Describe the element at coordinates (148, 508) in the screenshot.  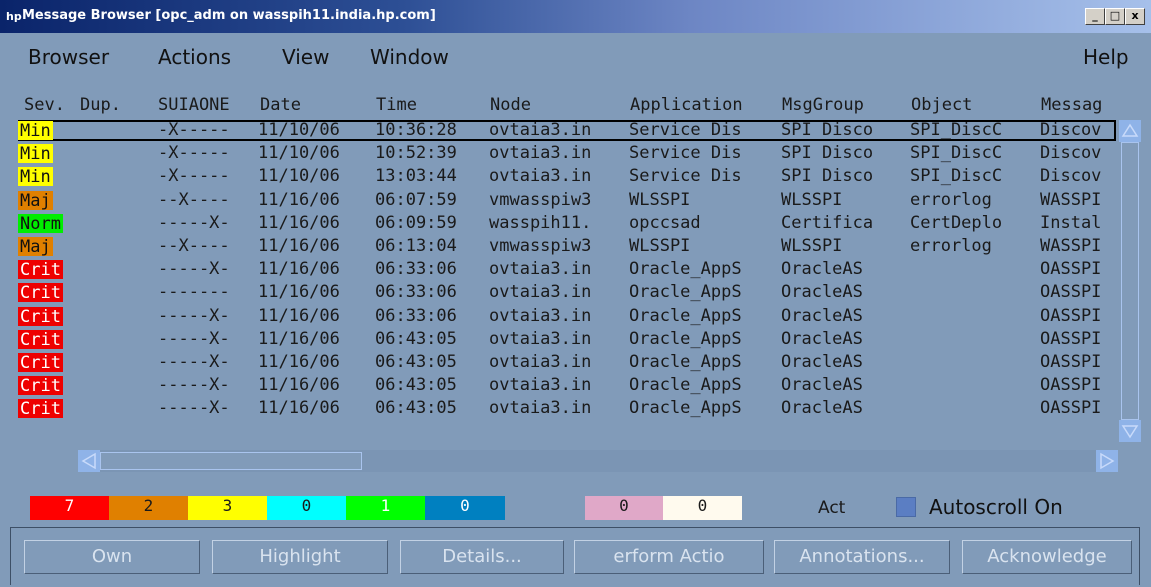
I see `count-major: 2` at that location.